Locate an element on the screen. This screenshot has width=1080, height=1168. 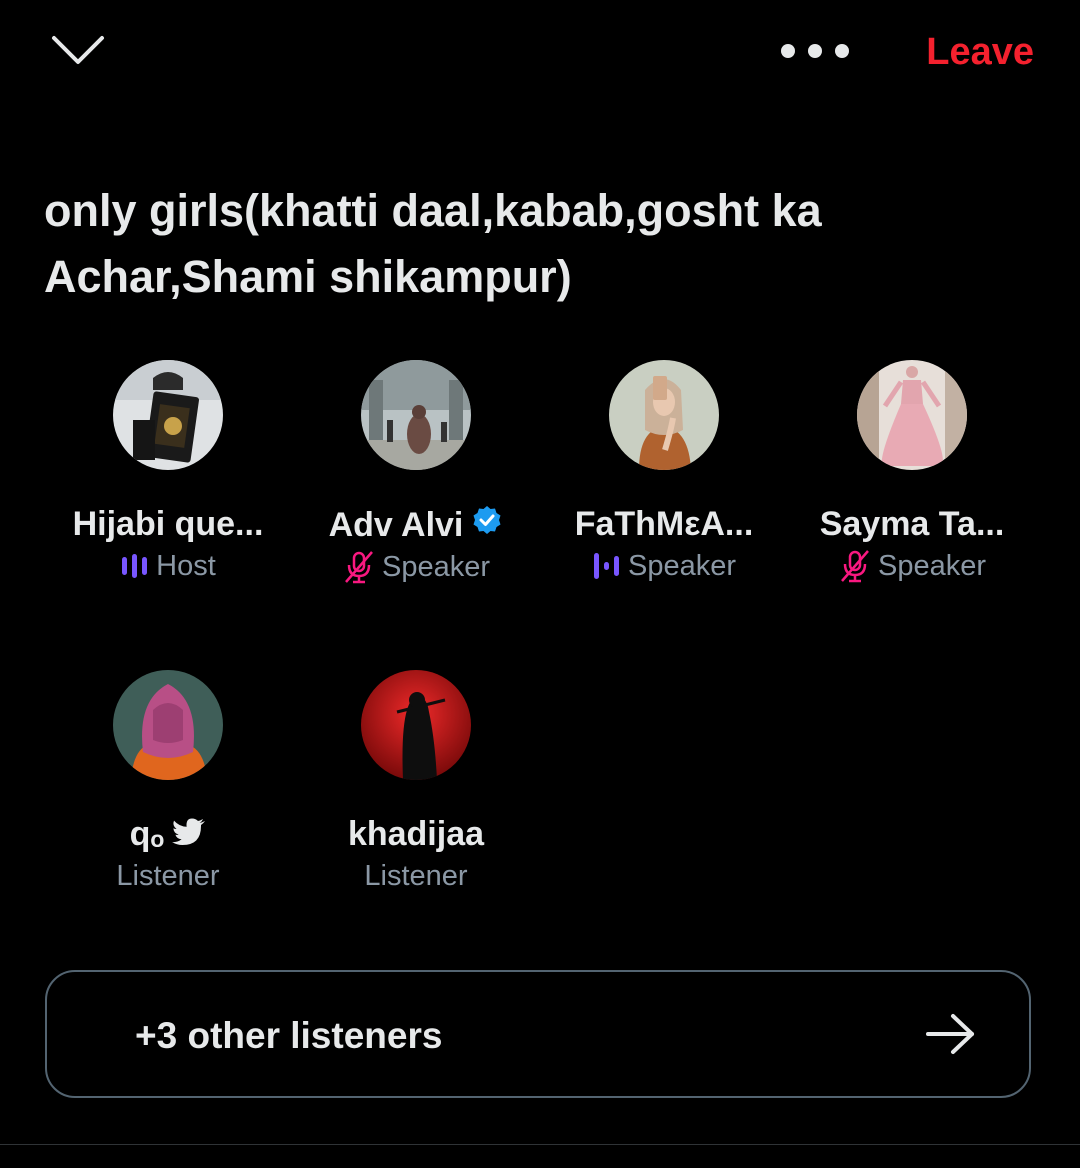
participant-listener: qₒ Listener is located at coordinates (168, 782).